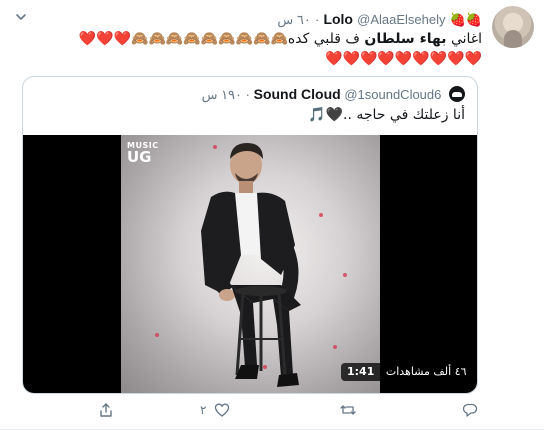 The width and height of the screenshot is (544, 430). Describe the element at coordinates (426, 371) in the screenshot. I see `video-views: ٤٦ ألف مشاهدات` at that location.